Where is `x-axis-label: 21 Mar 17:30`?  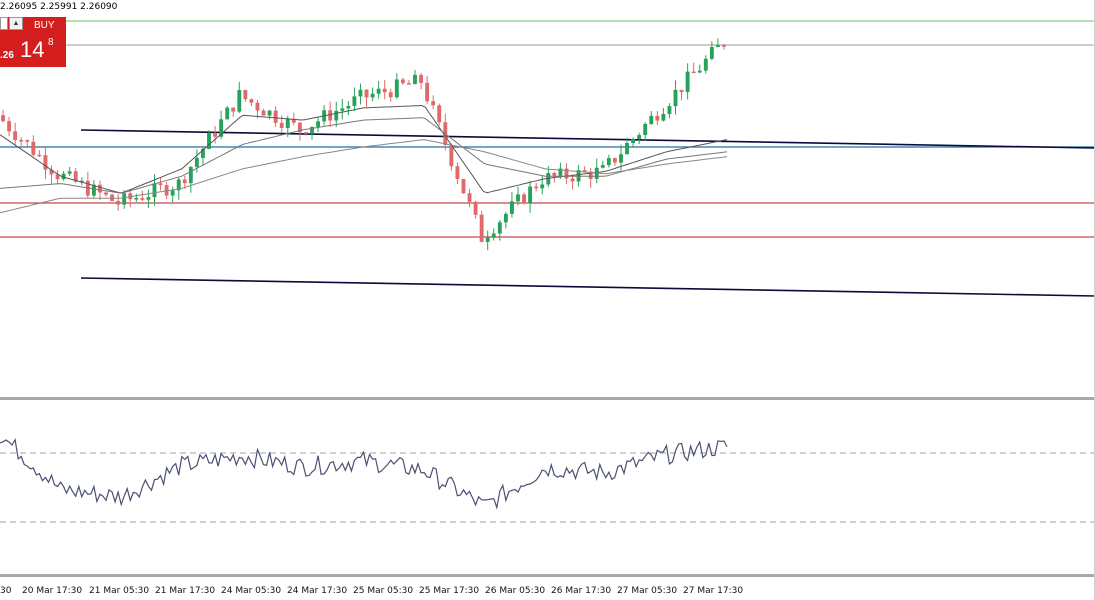 x-axis-label: 21 Mar 17:30 is located at coordinates (185, 591).